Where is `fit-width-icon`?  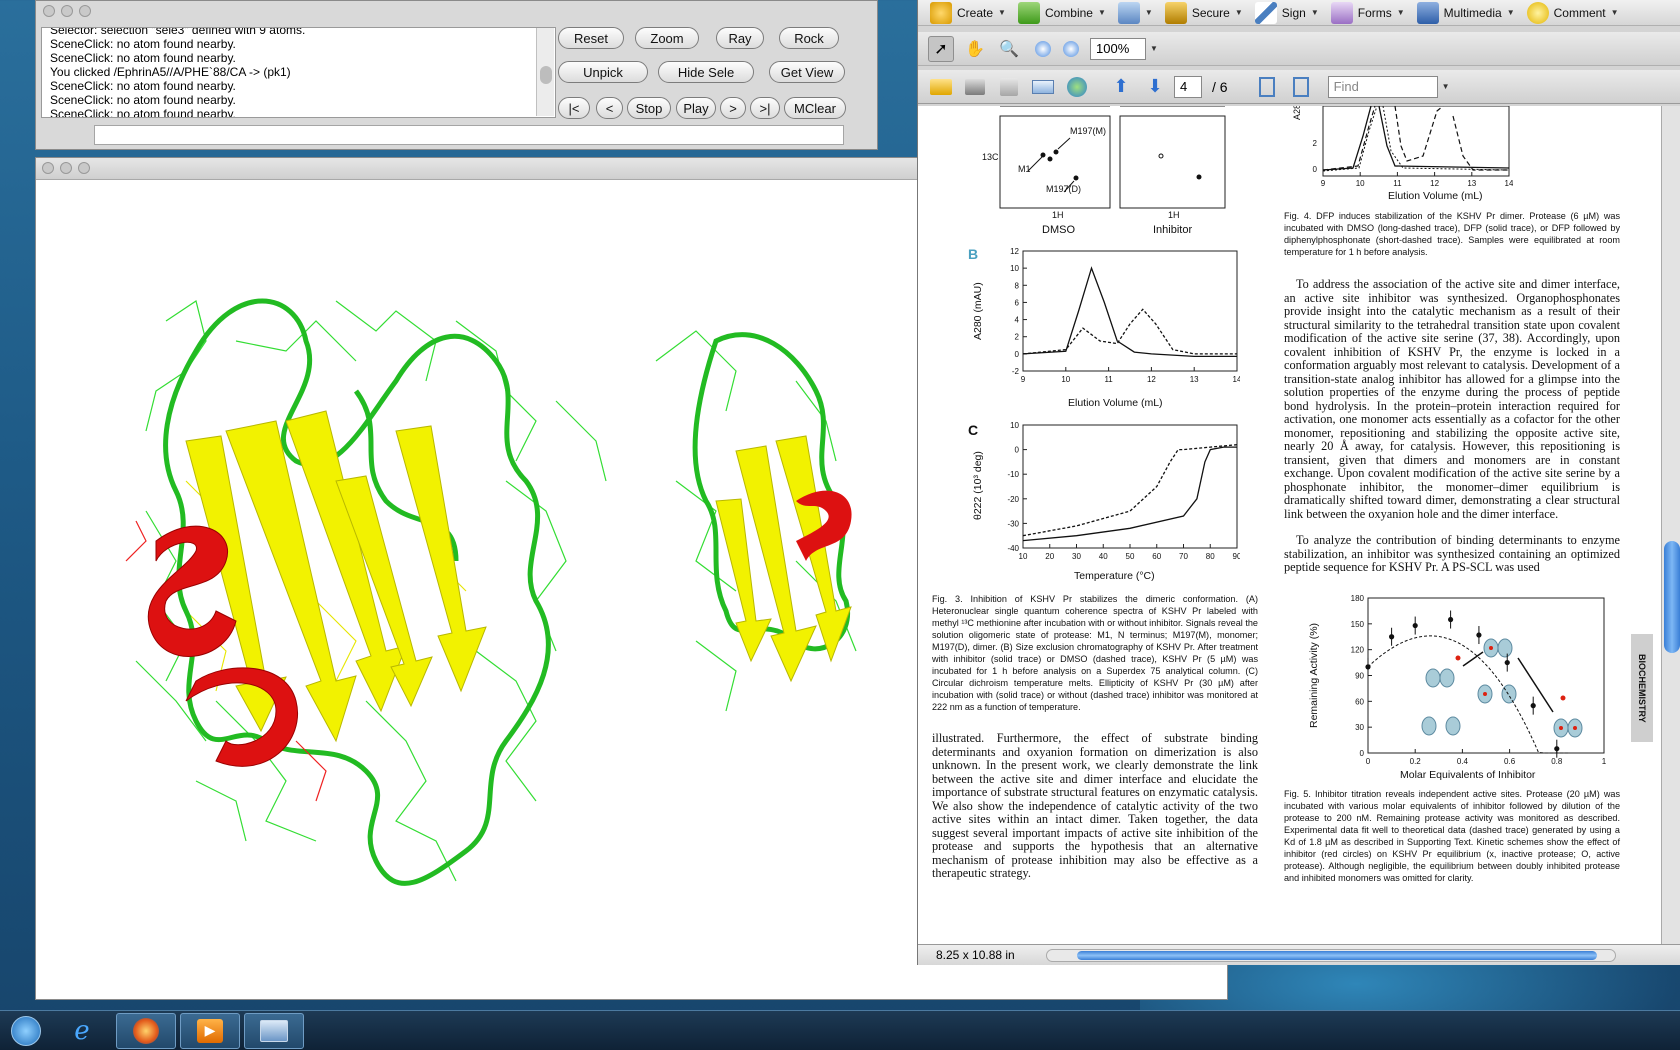
fit-width-icon is located at coordinates (1266, 86).